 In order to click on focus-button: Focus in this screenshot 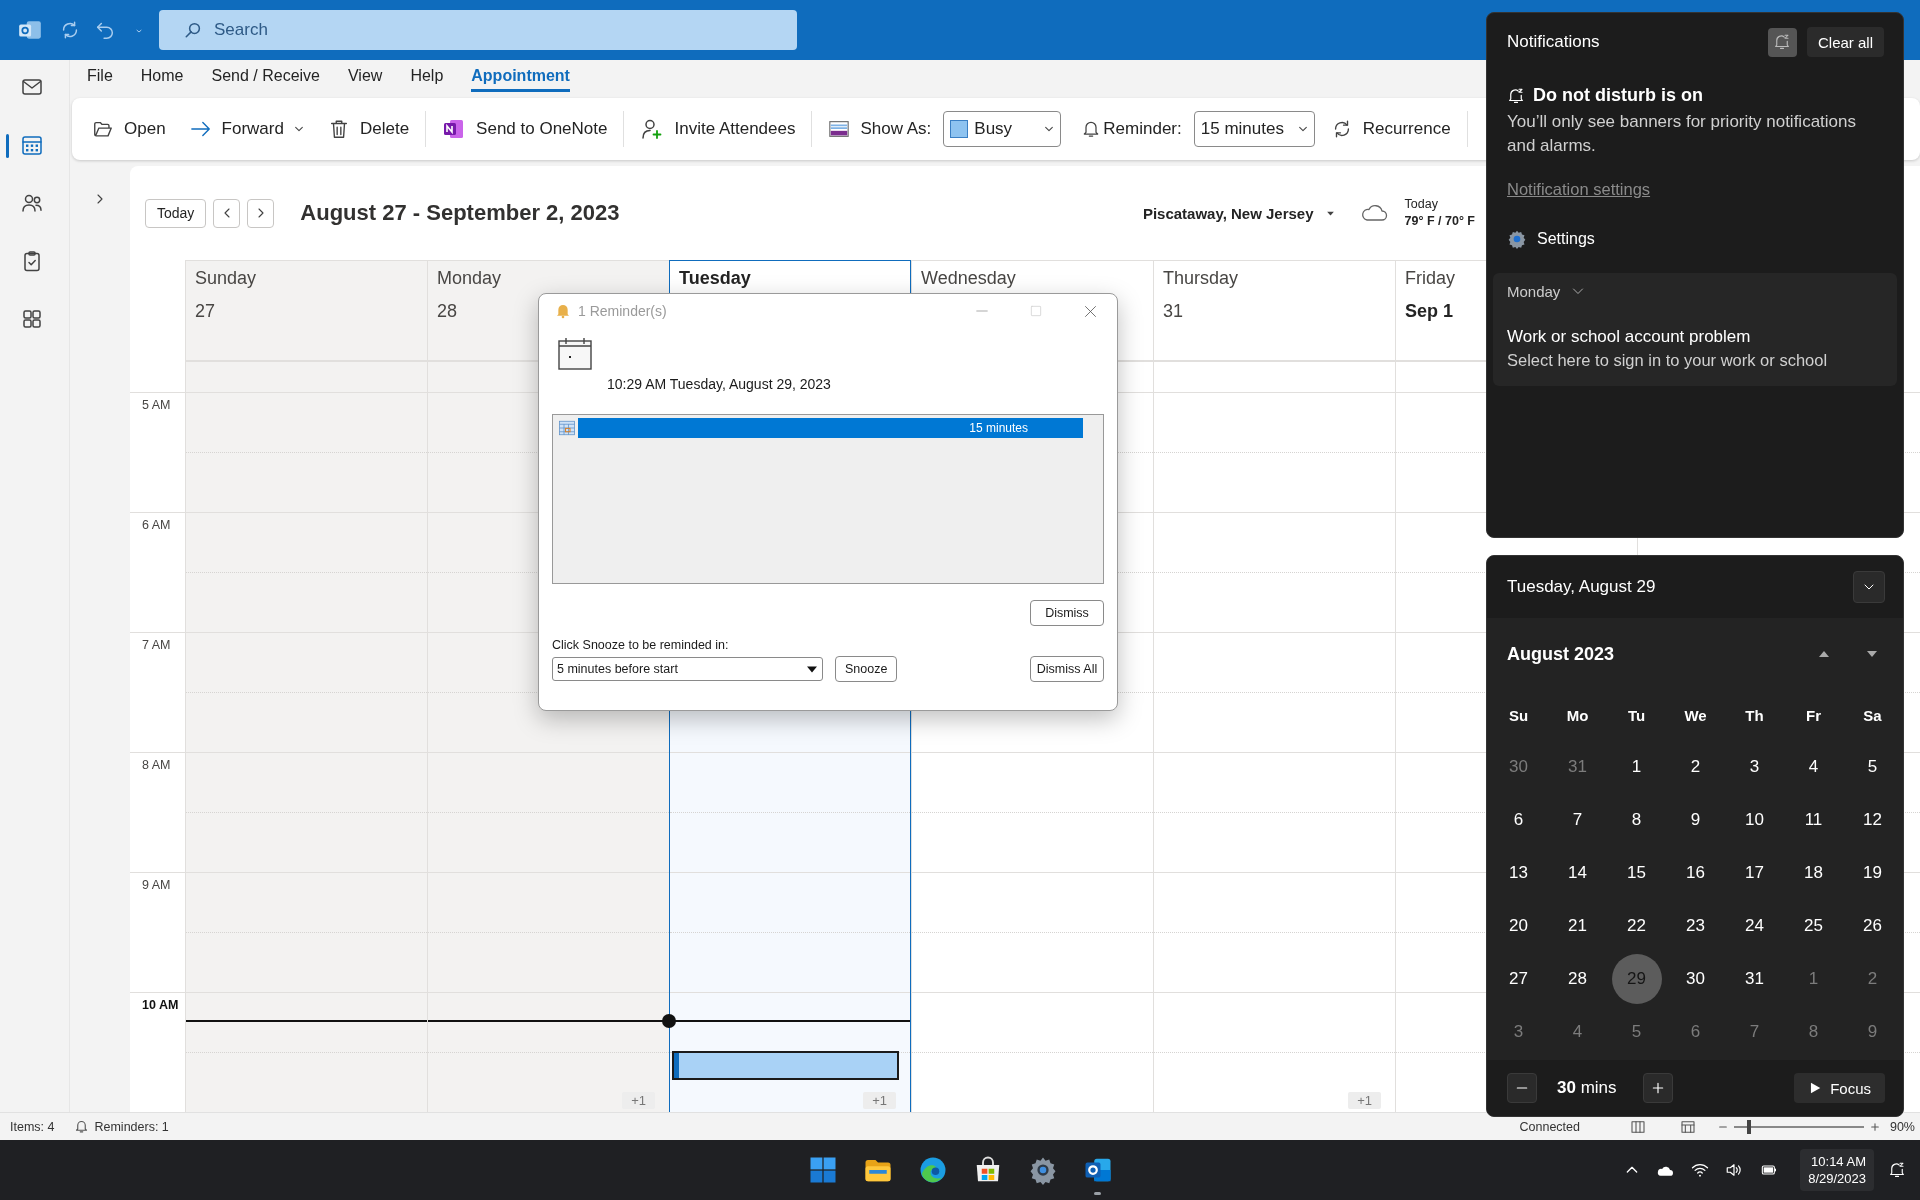, I will do `click(1839, 1088)`.